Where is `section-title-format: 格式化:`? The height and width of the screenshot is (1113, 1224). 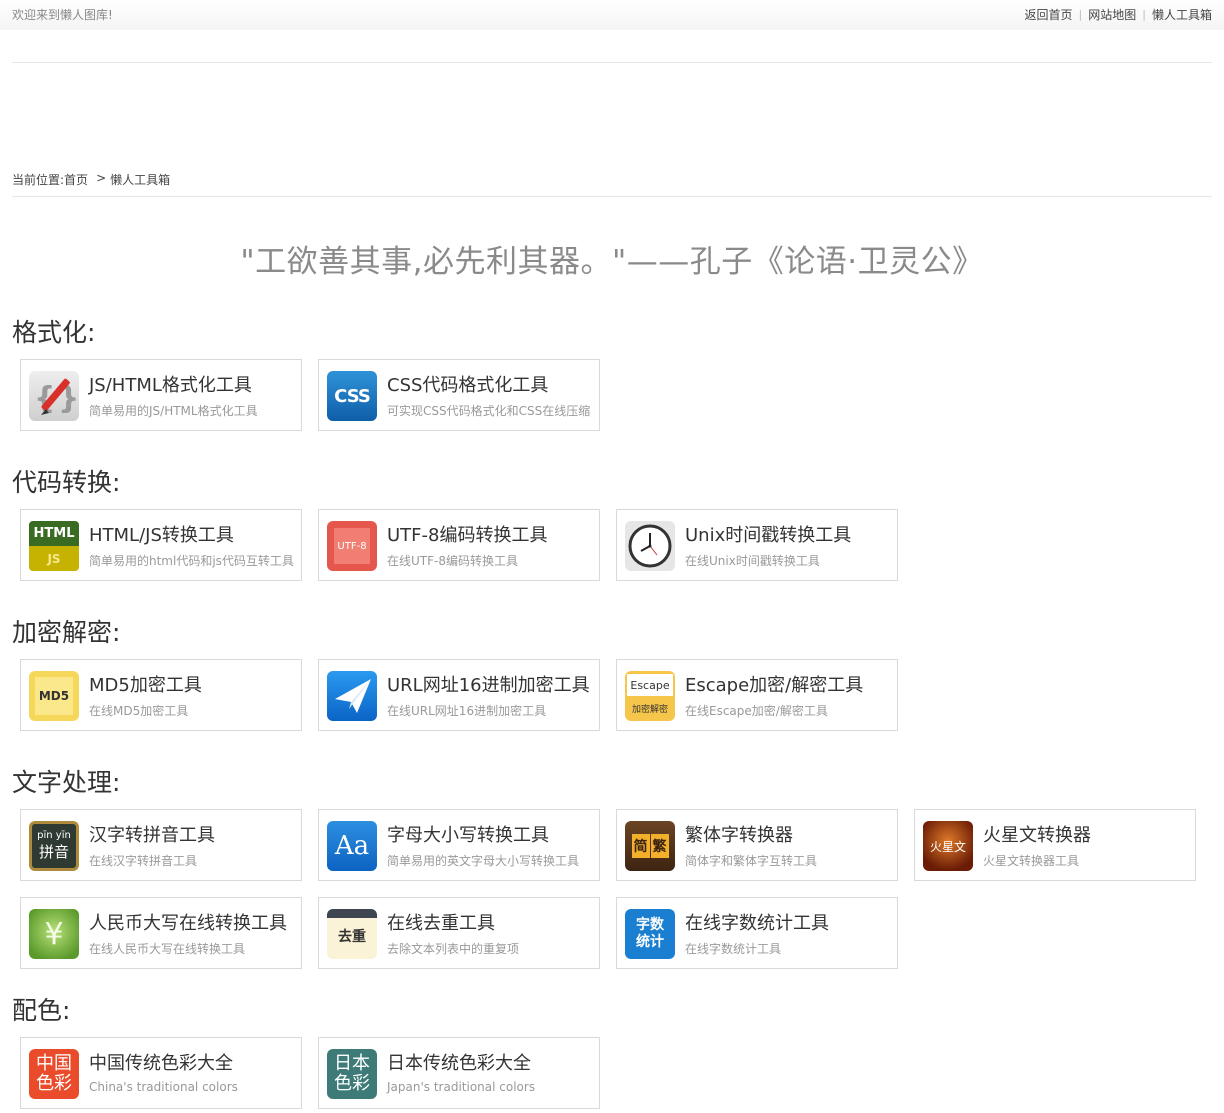 section-title-format: 格式化: is located at coordinates (54, 332).